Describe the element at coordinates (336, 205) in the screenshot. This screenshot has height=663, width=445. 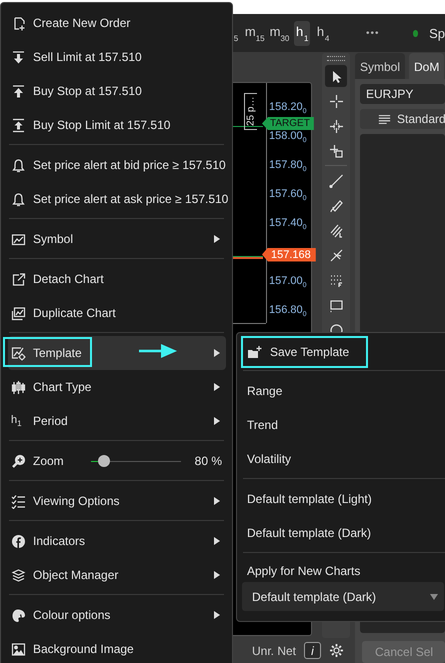
I see `pen-icon` at that location.